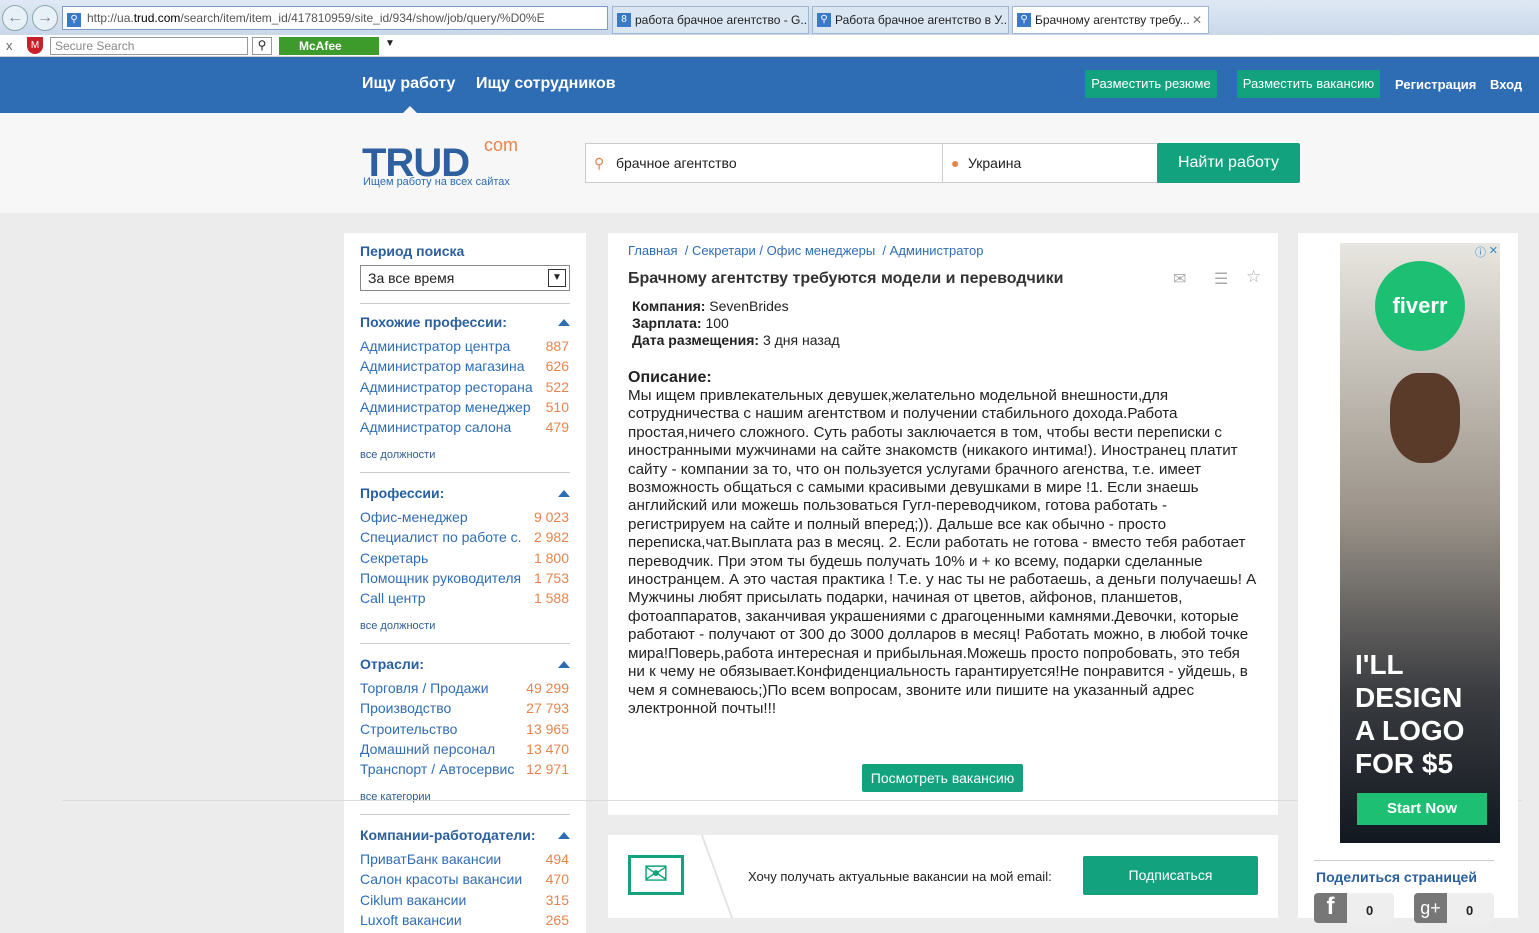  I want to click on view-vacancy-button: Посмотреть вакансию, so click(942, 778).